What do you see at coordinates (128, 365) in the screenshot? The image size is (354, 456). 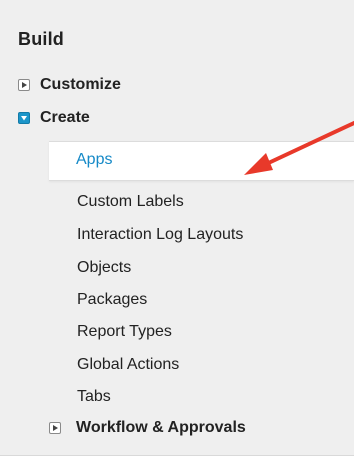 I see `sidebar-item-global-actions: Global Actions` at bounding box center [128, 365].